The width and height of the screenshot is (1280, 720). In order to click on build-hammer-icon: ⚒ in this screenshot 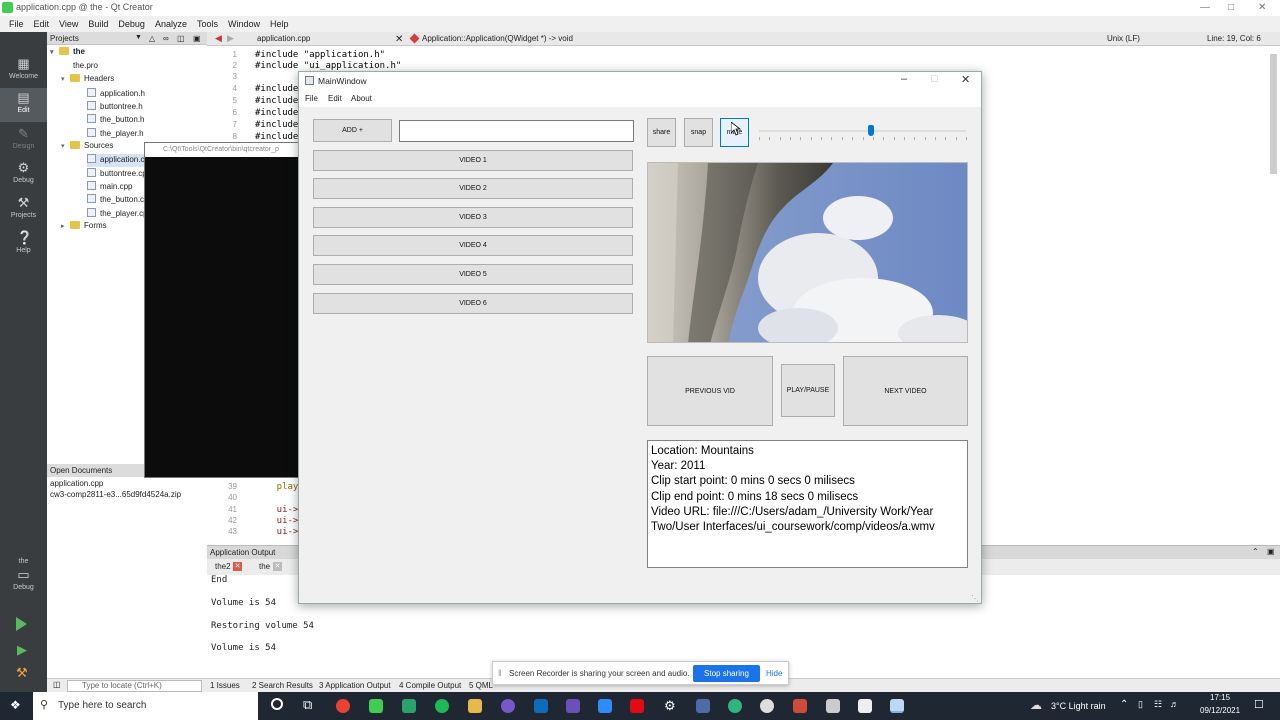, I will do `click(22, 673)`.